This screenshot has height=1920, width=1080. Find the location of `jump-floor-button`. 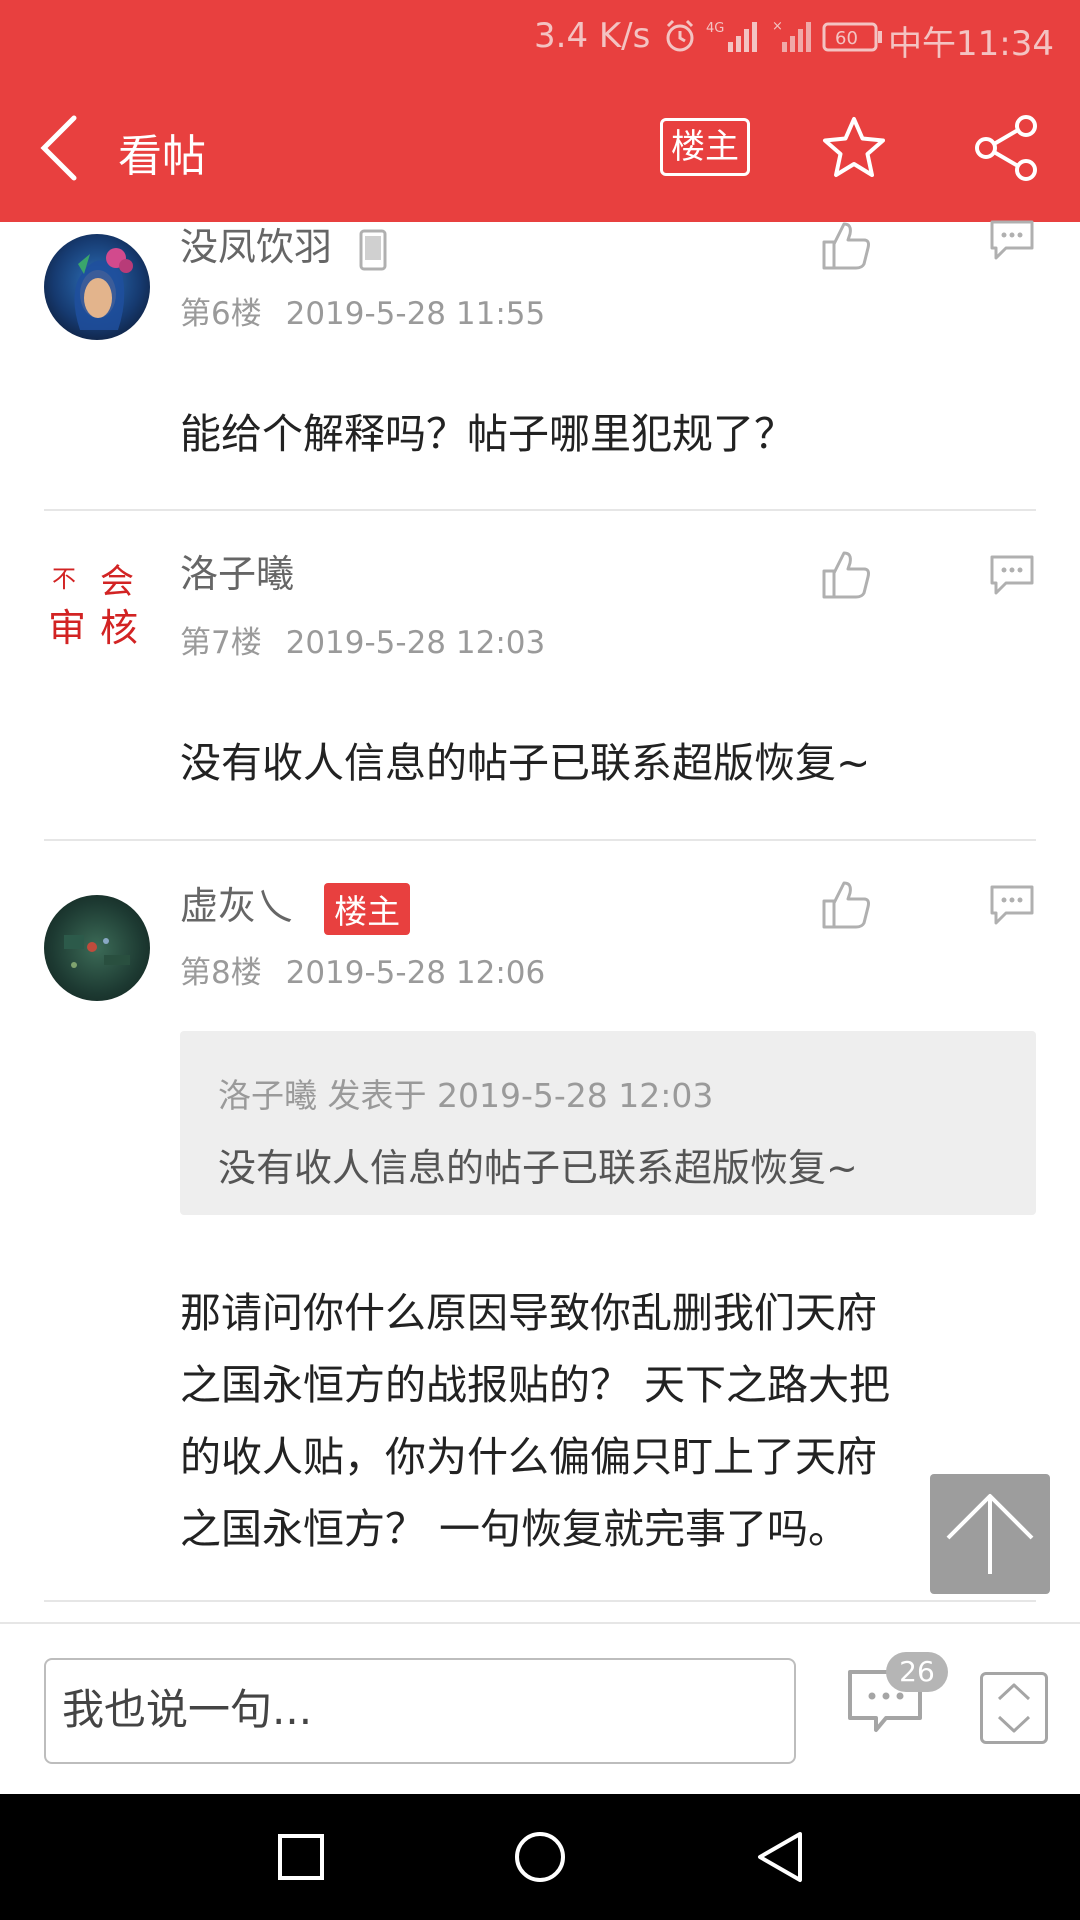

jump-floor-button is located at coordinates (1014, 1708).